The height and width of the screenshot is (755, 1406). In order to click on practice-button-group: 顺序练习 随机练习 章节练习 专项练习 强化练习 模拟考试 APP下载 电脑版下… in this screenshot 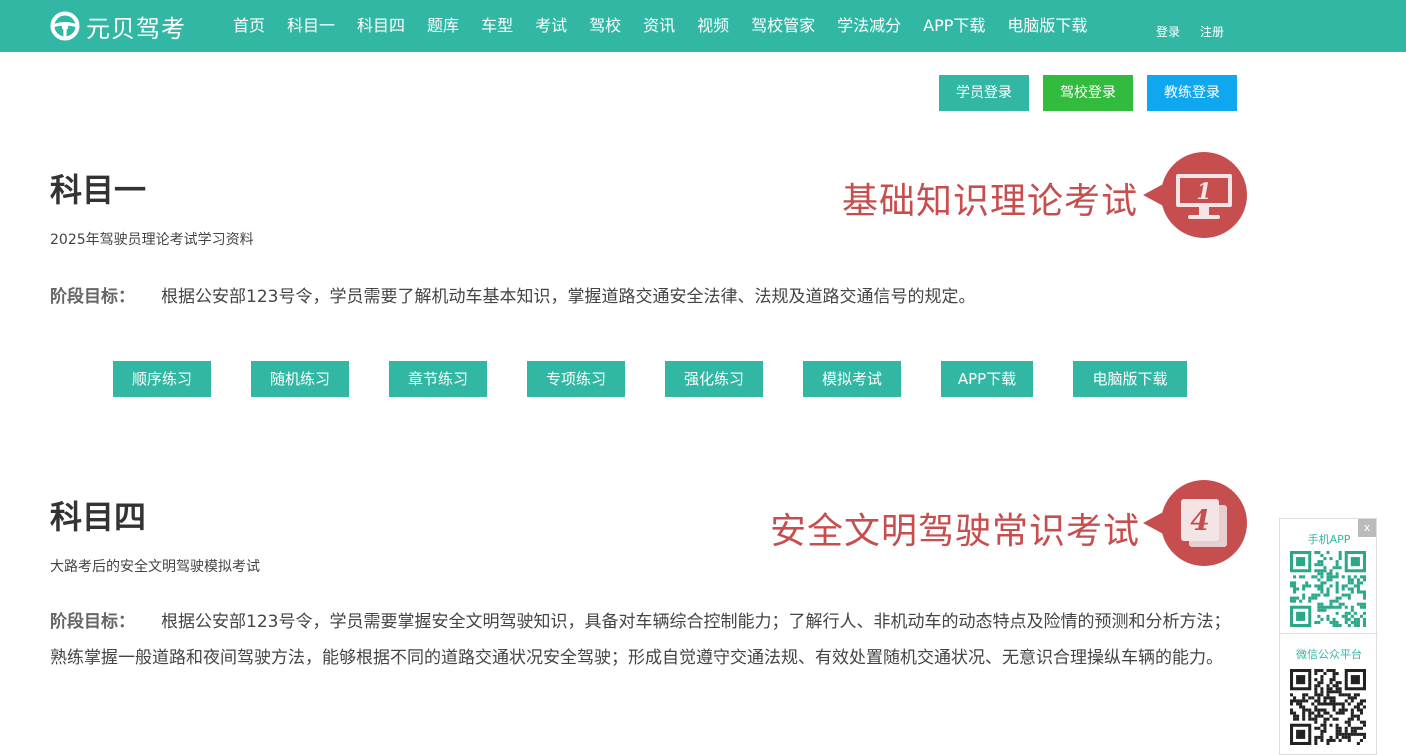, I will do `click(650, 379)`.